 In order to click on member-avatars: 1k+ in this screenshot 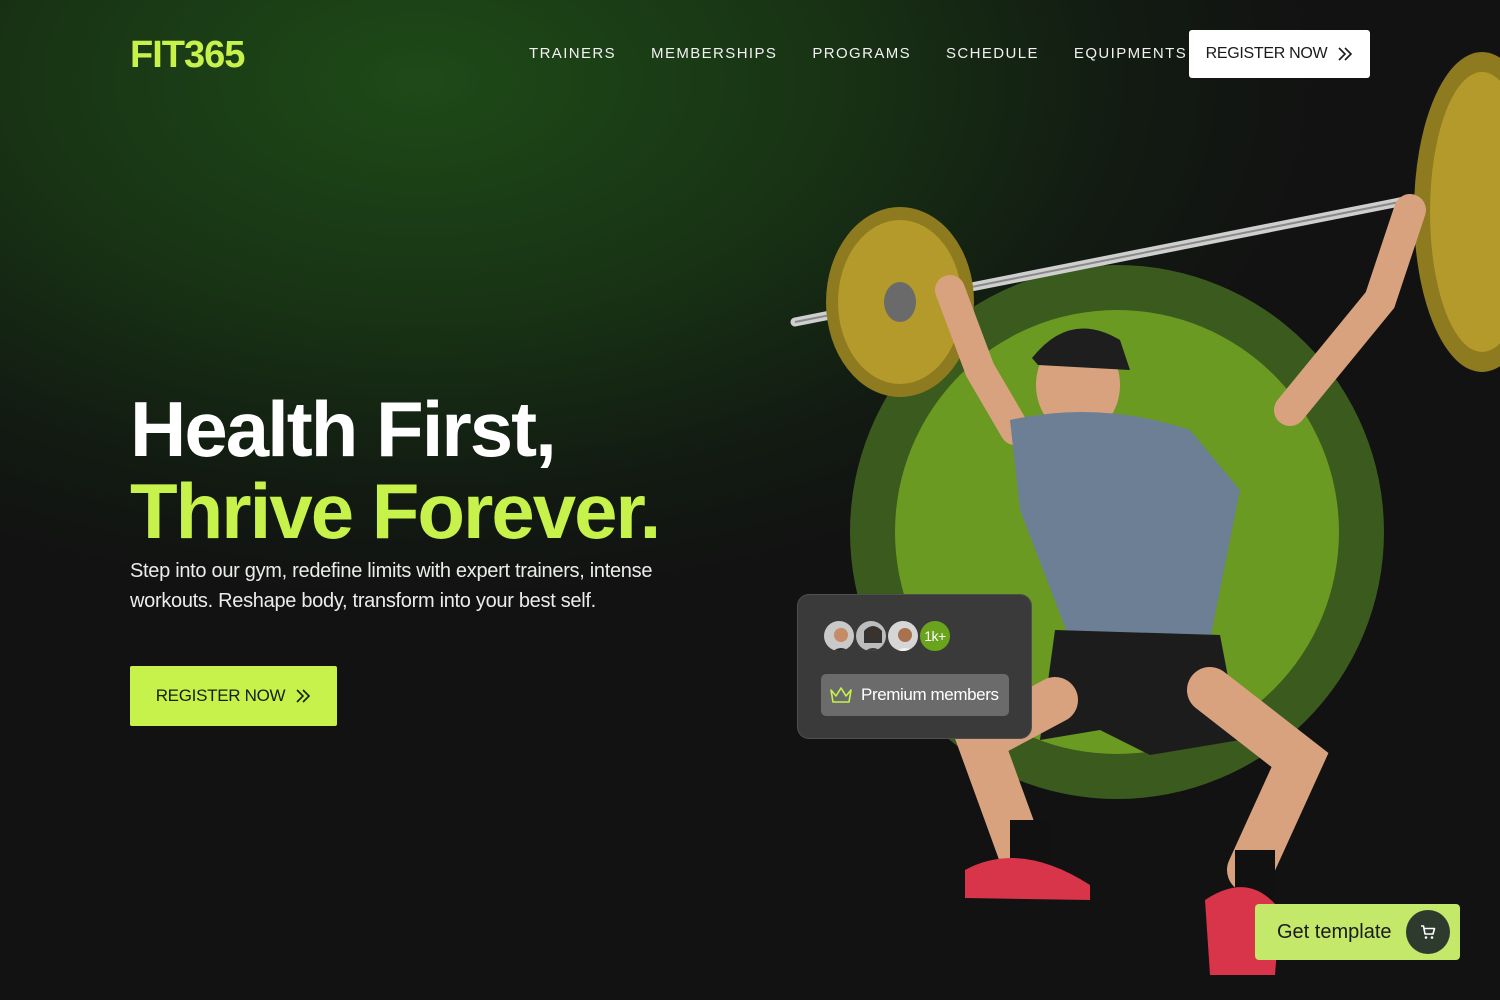, I will do `click(887, 636)`.